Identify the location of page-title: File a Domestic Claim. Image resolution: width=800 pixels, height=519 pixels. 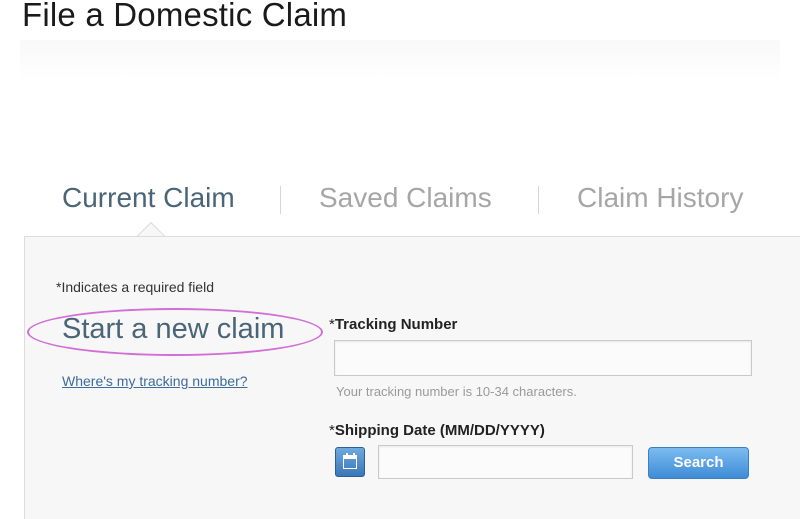
(185, 16).